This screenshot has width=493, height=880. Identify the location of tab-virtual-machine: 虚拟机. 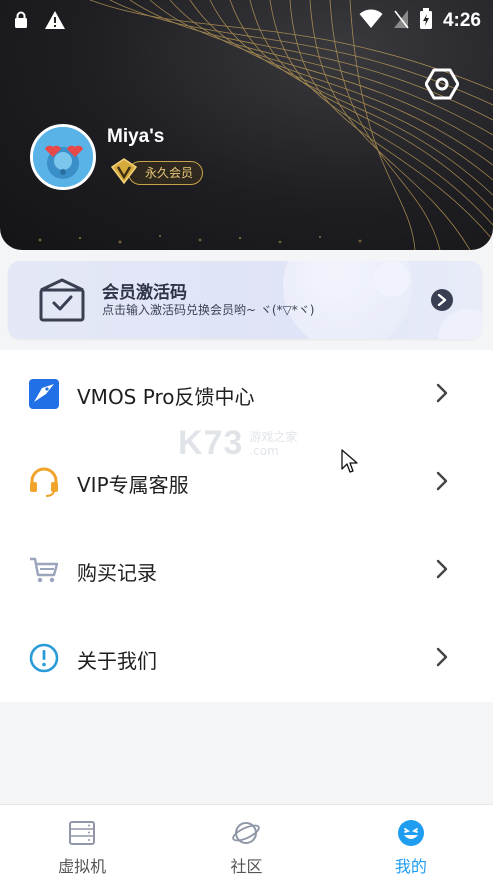
(82, 842).